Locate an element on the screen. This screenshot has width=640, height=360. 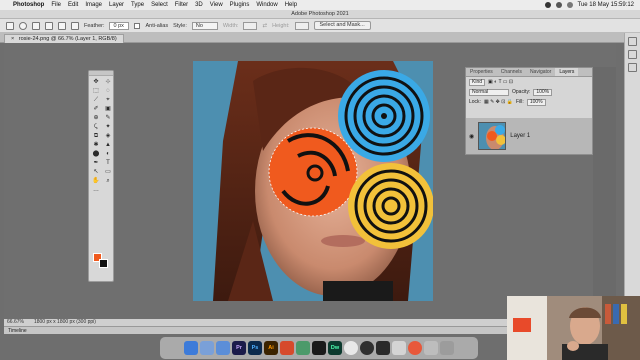
add-selection-icon is located at coordinates (49, 25).